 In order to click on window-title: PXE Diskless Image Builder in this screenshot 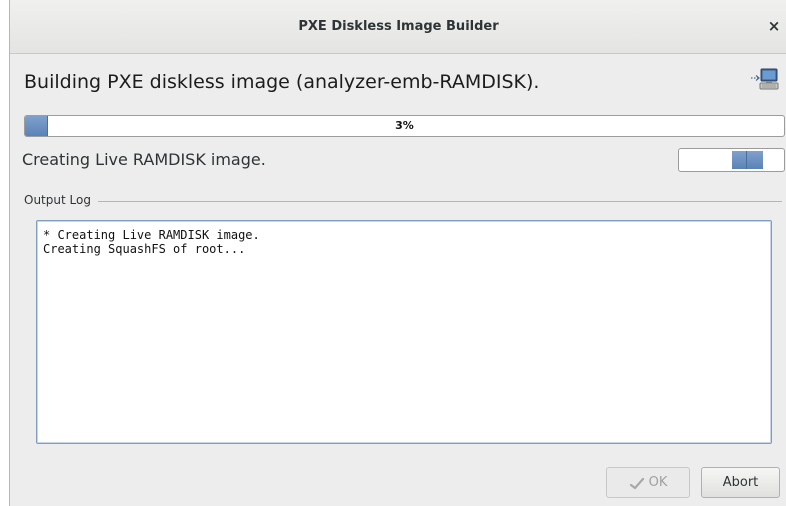, I will do `click(398, 26)`.